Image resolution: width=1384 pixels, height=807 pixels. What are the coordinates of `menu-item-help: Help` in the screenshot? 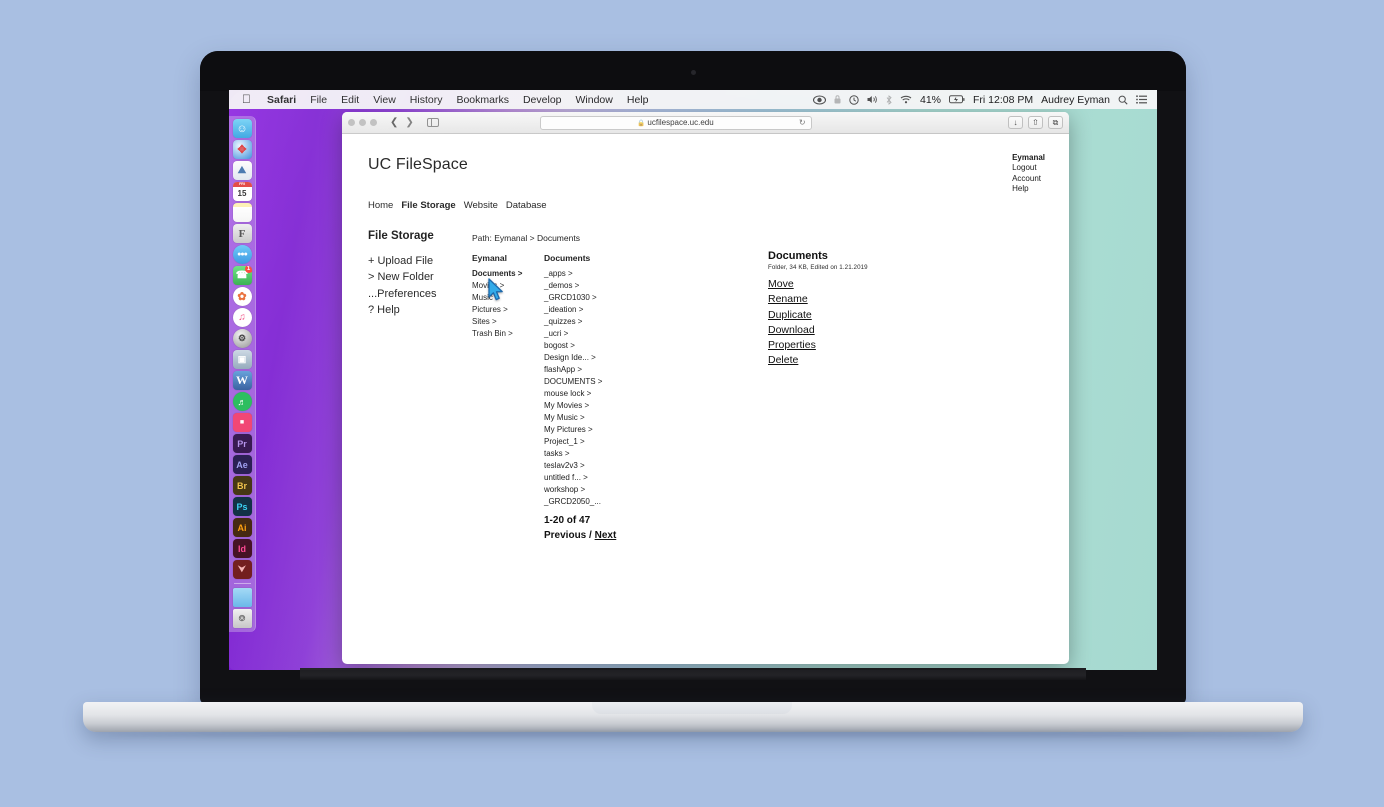 It's located at (638, 100).